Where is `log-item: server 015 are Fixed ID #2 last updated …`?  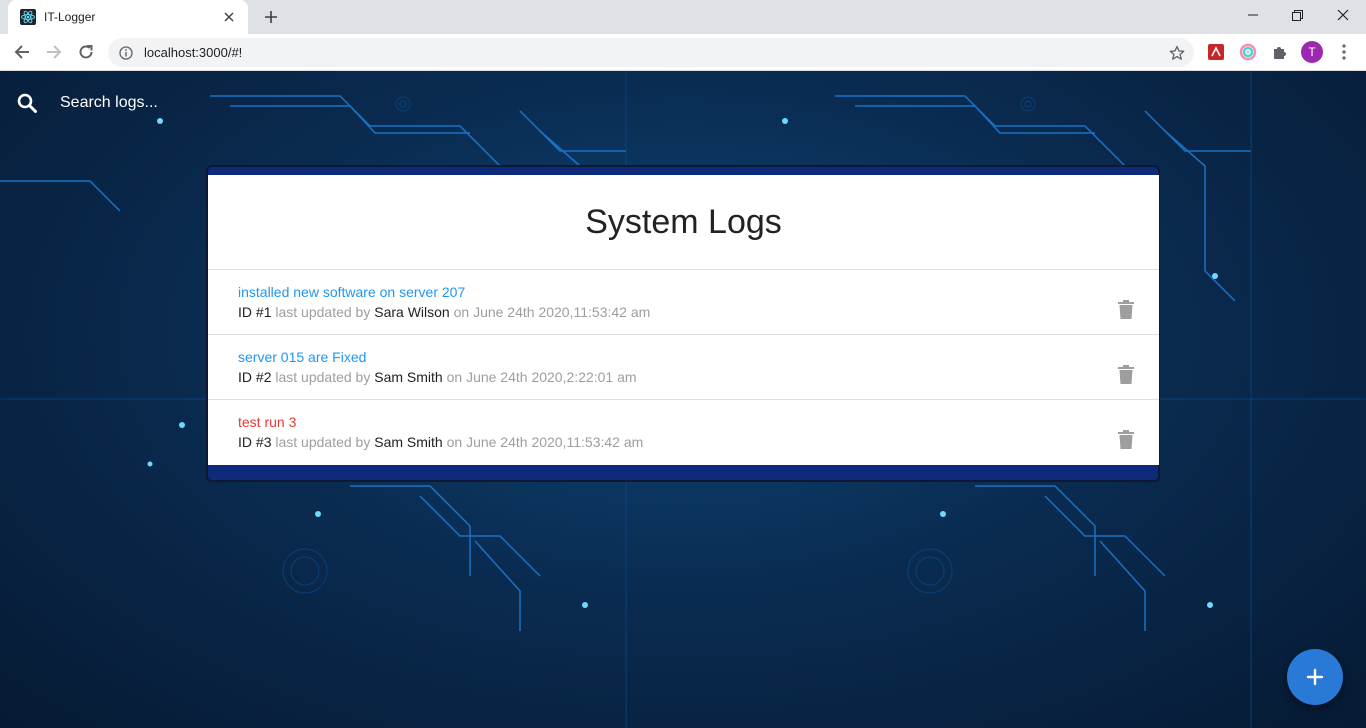
log-item: server 015 are Fixed ID #2 last updated … is located at coordinates (683, 367).